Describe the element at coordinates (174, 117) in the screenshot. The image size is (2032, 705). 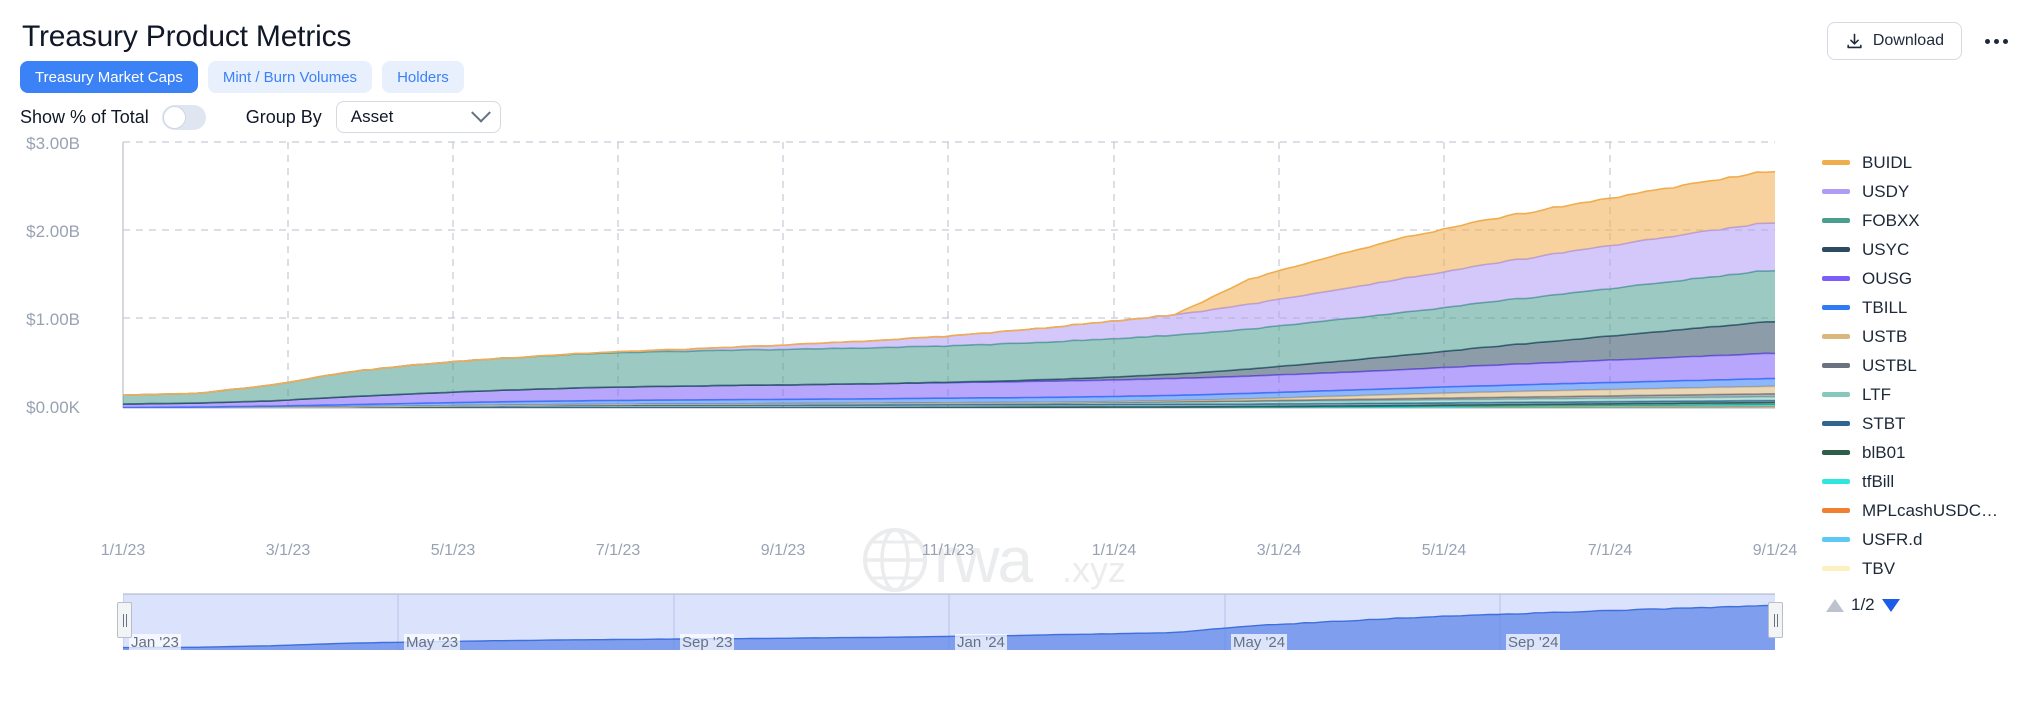
I see `toggle-knob` at that location.